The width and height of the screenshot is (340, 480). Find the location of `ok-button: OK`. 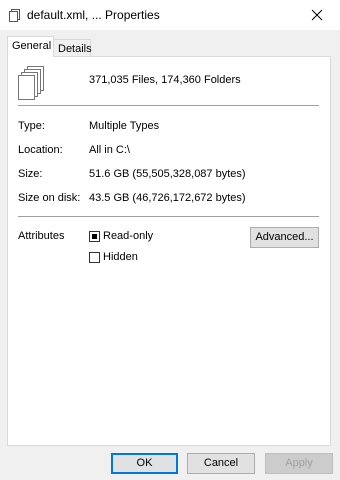

ok-button: OK is located at coordinates (144, 463).